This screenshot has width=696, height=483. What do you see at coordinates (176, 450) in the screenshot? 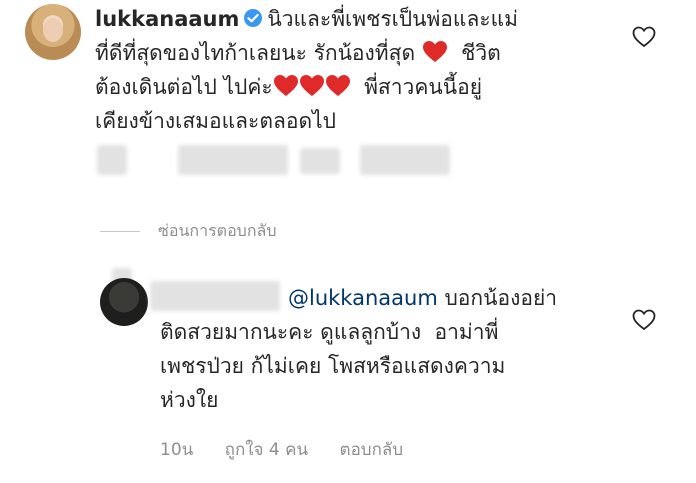
I see `reply-timestamp: 10น` at bounding box center [176, 450].